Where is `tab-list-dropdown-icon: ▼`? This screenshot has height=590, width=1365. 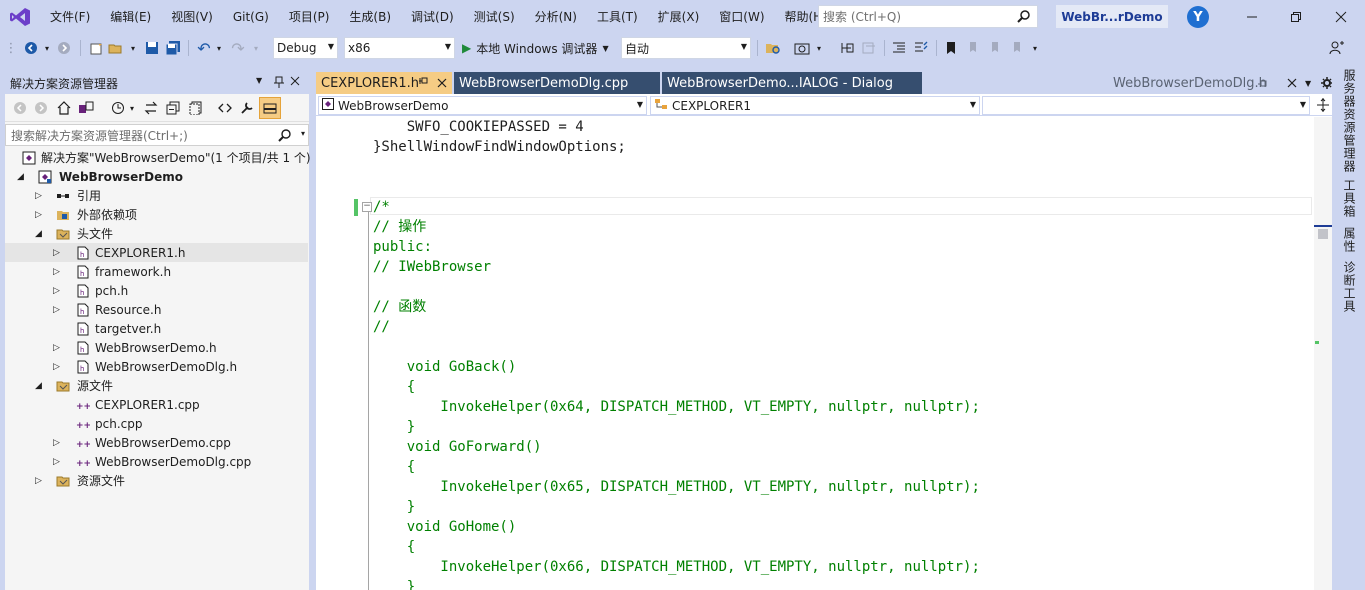 tab-list-dropdown-icon: ▼ is located at coordinates (1307, 83).